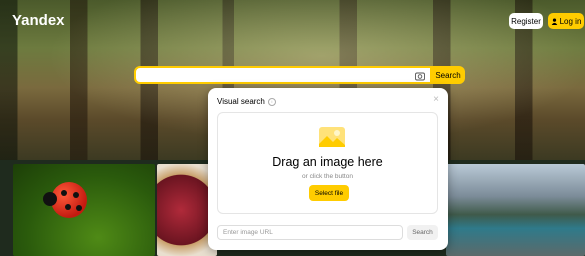 This screenshot has width=585, height=256. What do you see at coordinates (554, 21) in the screenshot?
I see `user-icon` at bounding box center [554, 21].